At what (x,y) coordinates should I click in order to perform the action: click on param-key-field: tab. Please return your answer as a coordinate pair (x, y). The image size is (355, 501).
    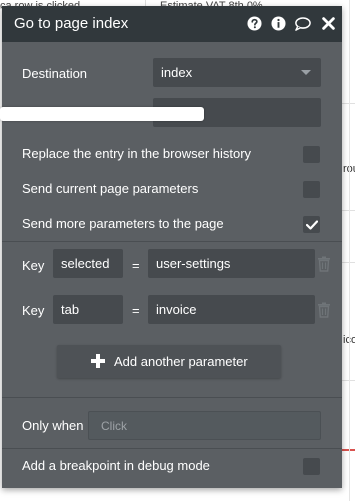
    Looking at the image, I should click on (88, 309).